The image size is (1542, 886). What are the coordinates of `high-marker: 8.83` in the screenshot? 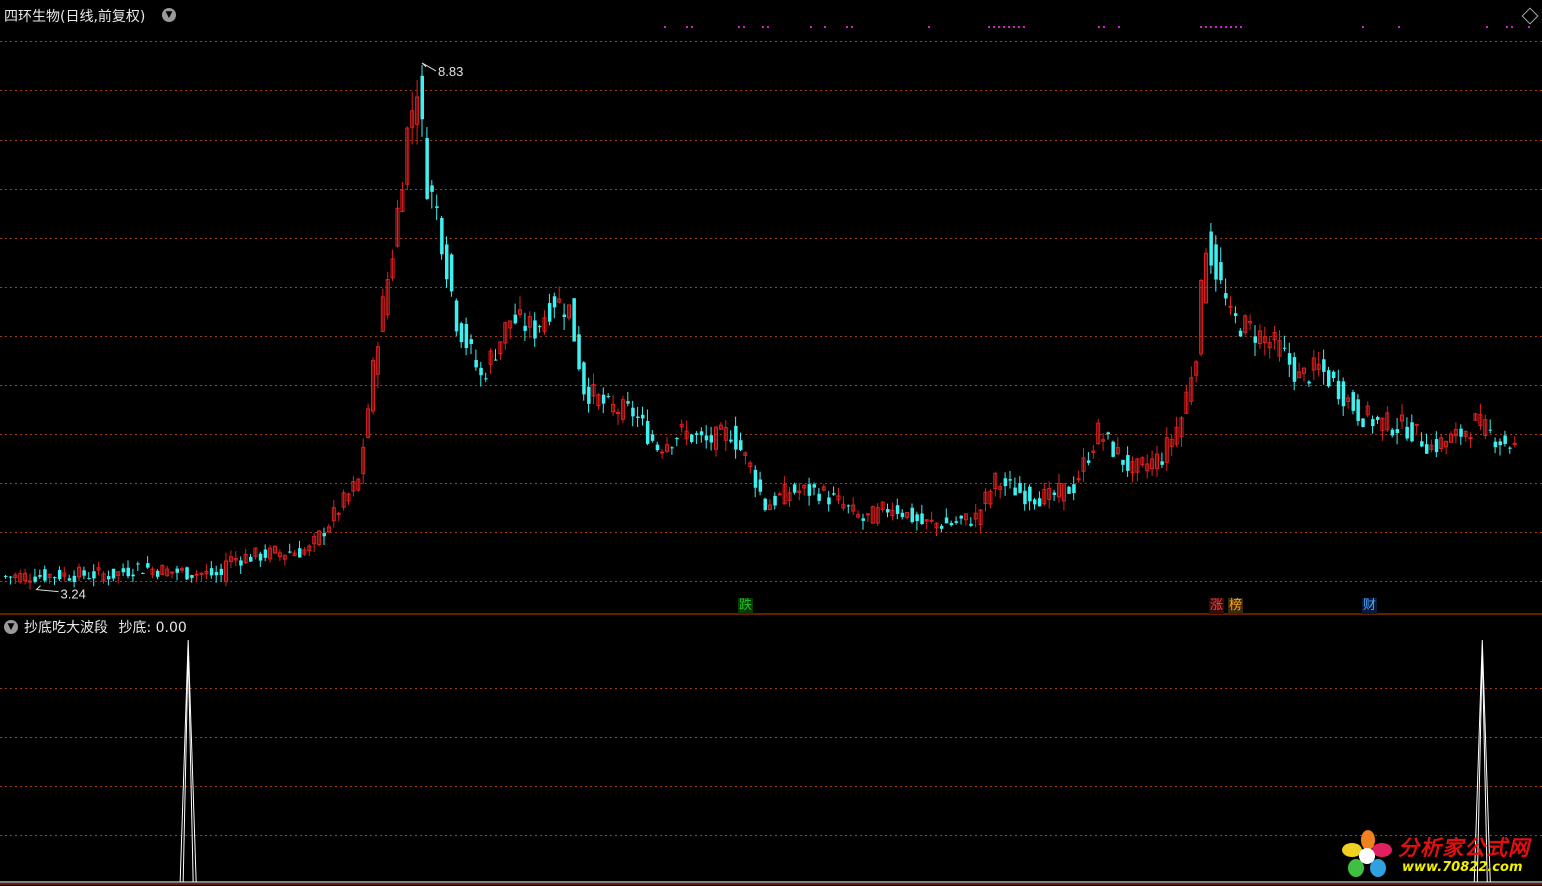 It's located at (442, 70).